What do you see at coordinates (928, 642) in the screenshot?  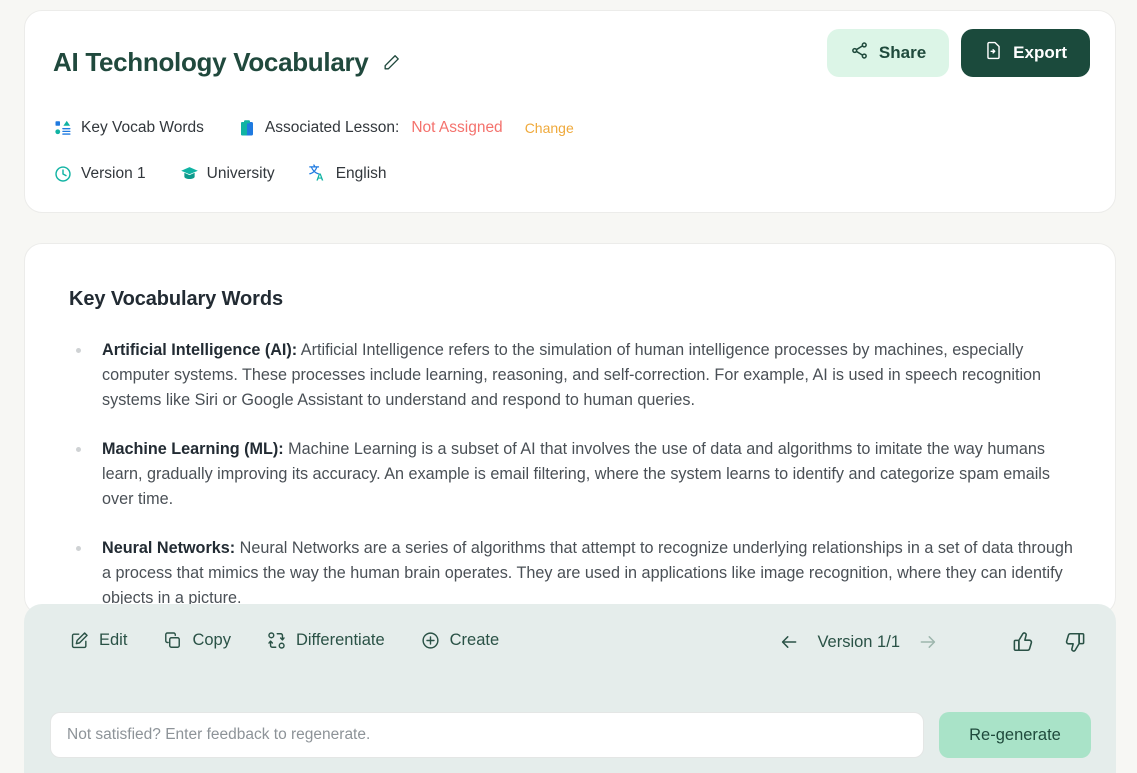 I see `next-version-button` at bounding box center [928, 642].